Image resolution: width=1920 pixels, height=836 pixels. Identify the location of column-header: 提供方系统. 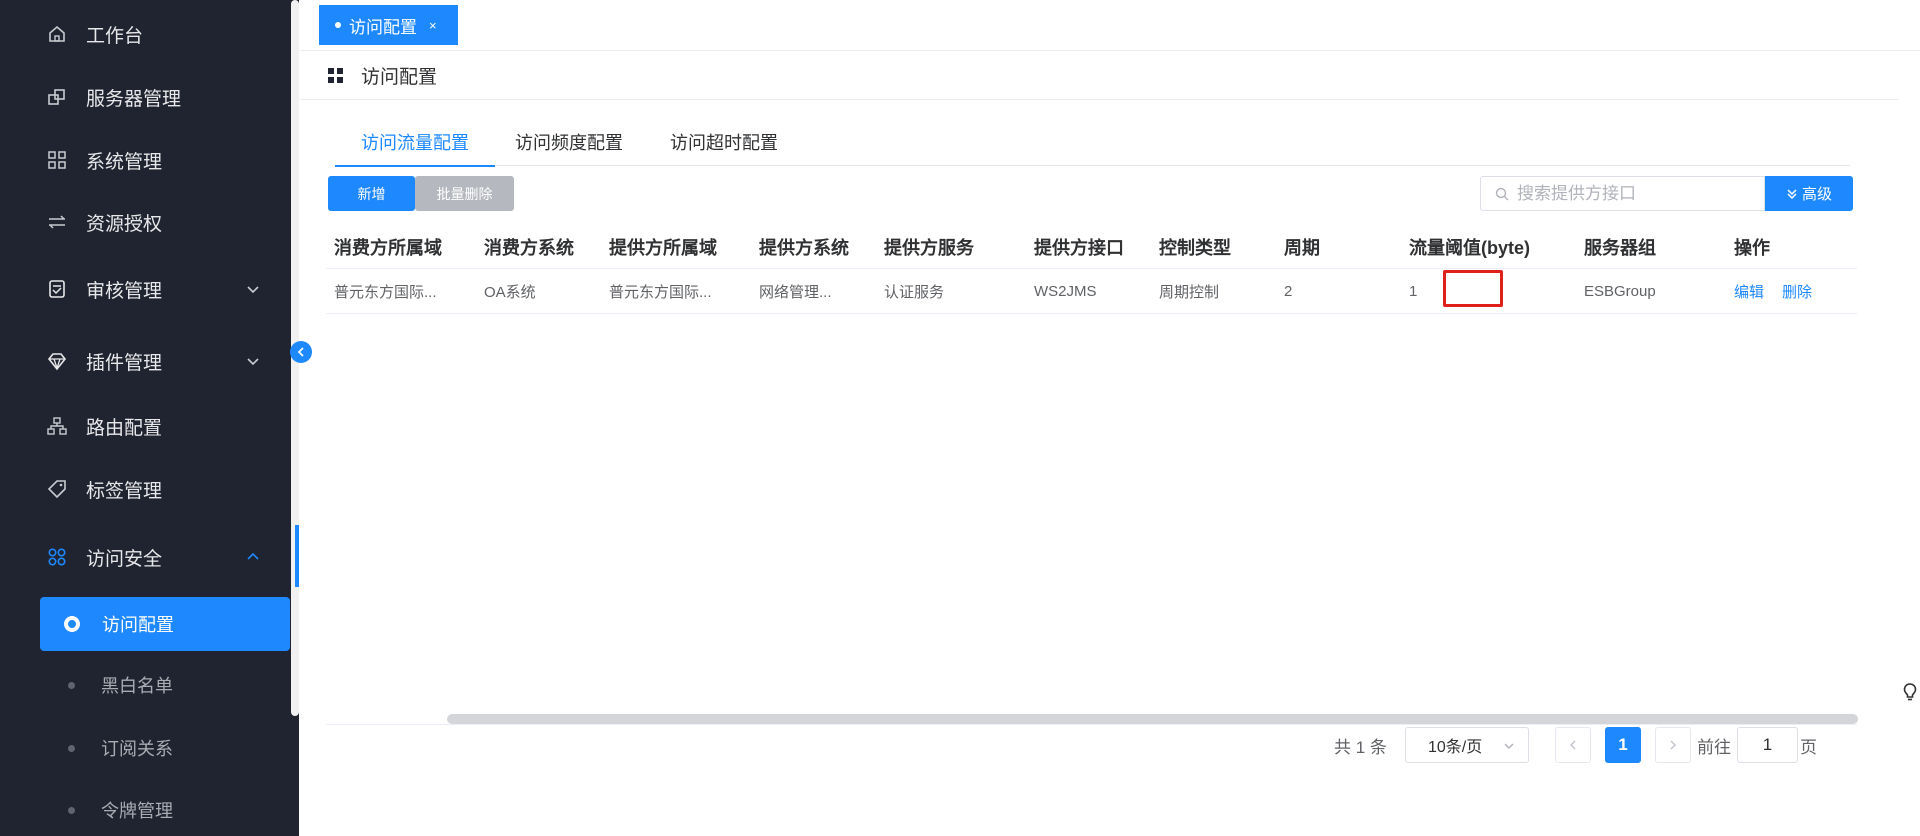
(804, 246).